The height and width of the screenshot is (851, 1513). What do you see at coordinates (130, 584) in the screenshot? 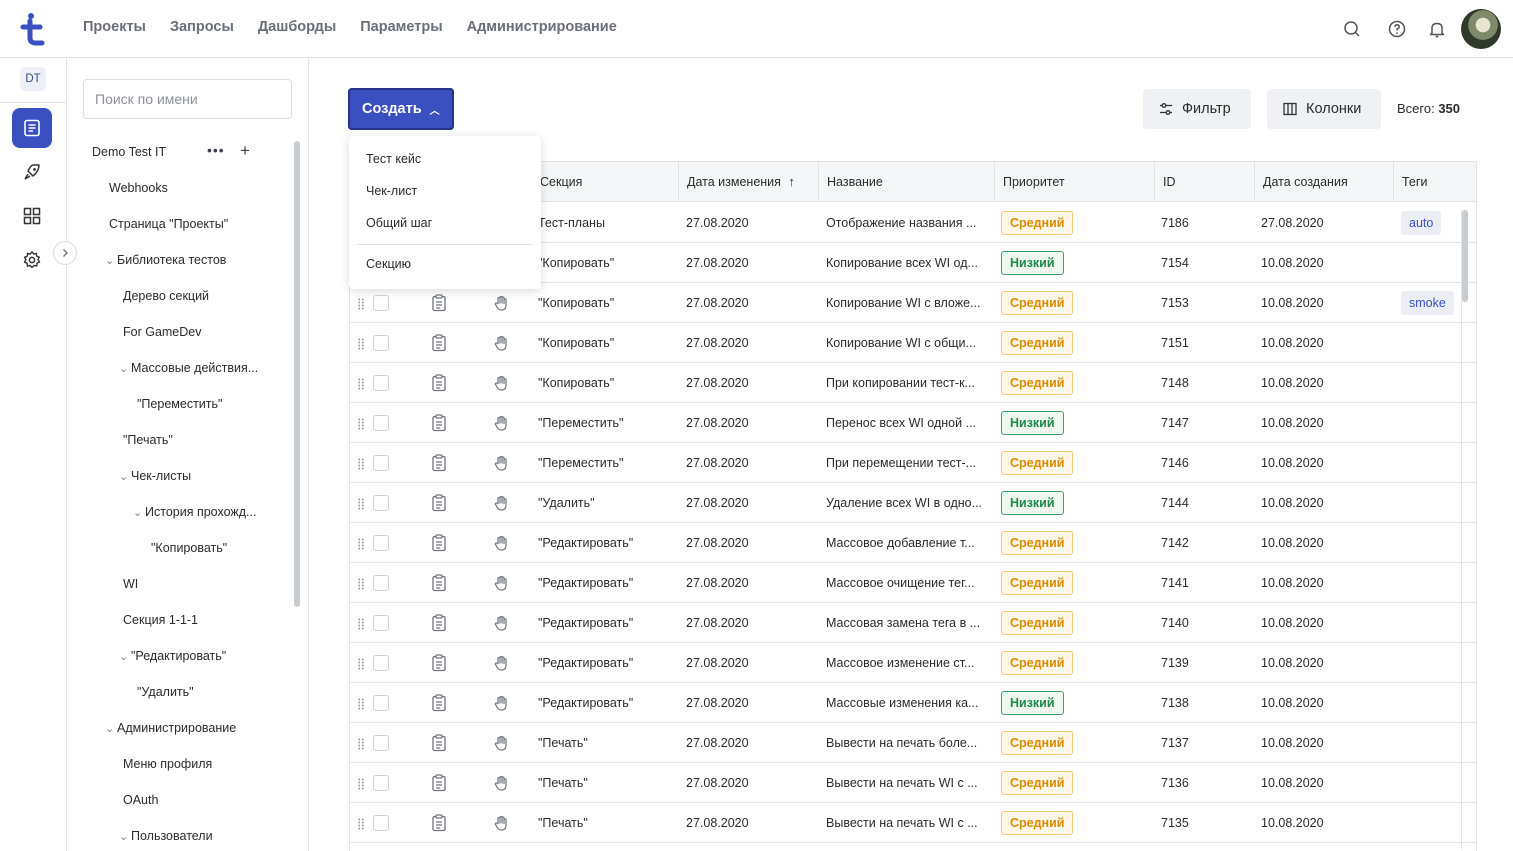
I see `tree-item: WI` at bounding box center [130, 584].